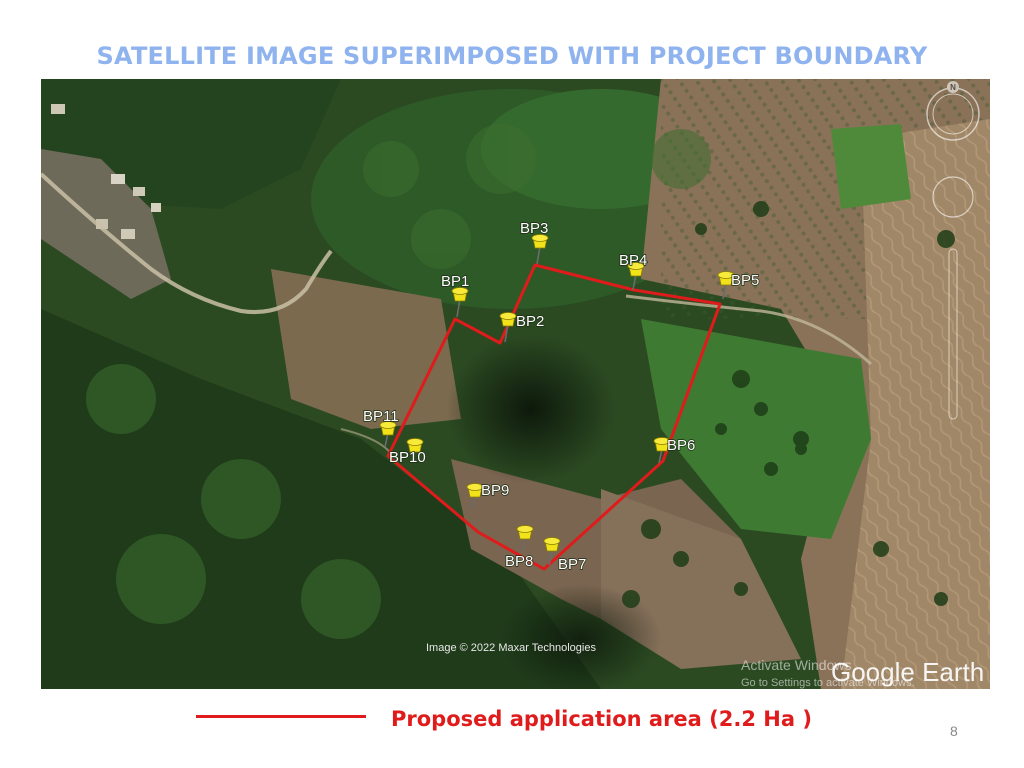  I want to click on label-bp10: BP10, so click(407, 457).